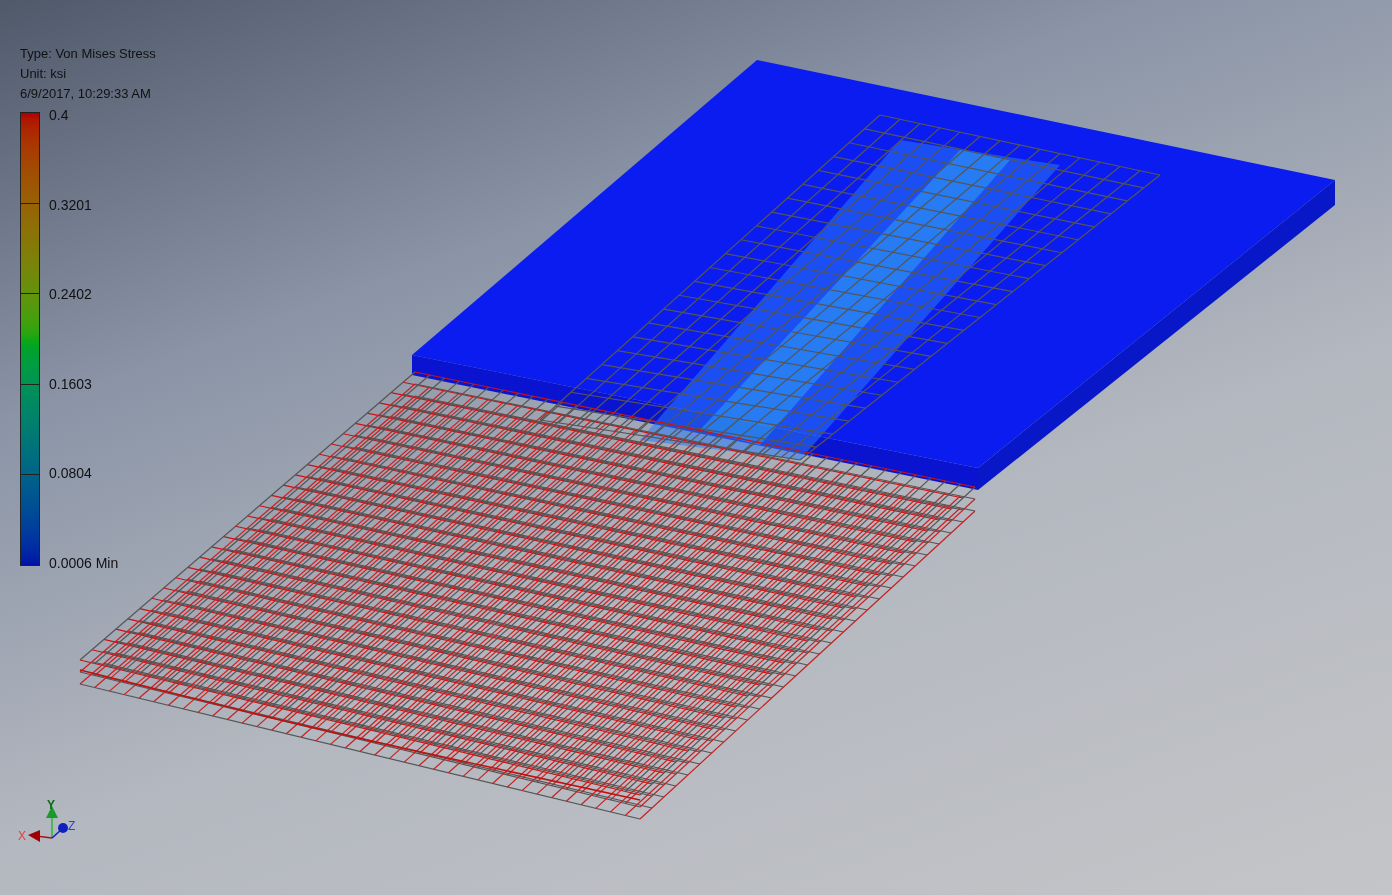 This screenshot has height=895, width=1392. Describe the element at coordinates (22, 836) in the screenshot. I see `x-axis-label: X` at that location.